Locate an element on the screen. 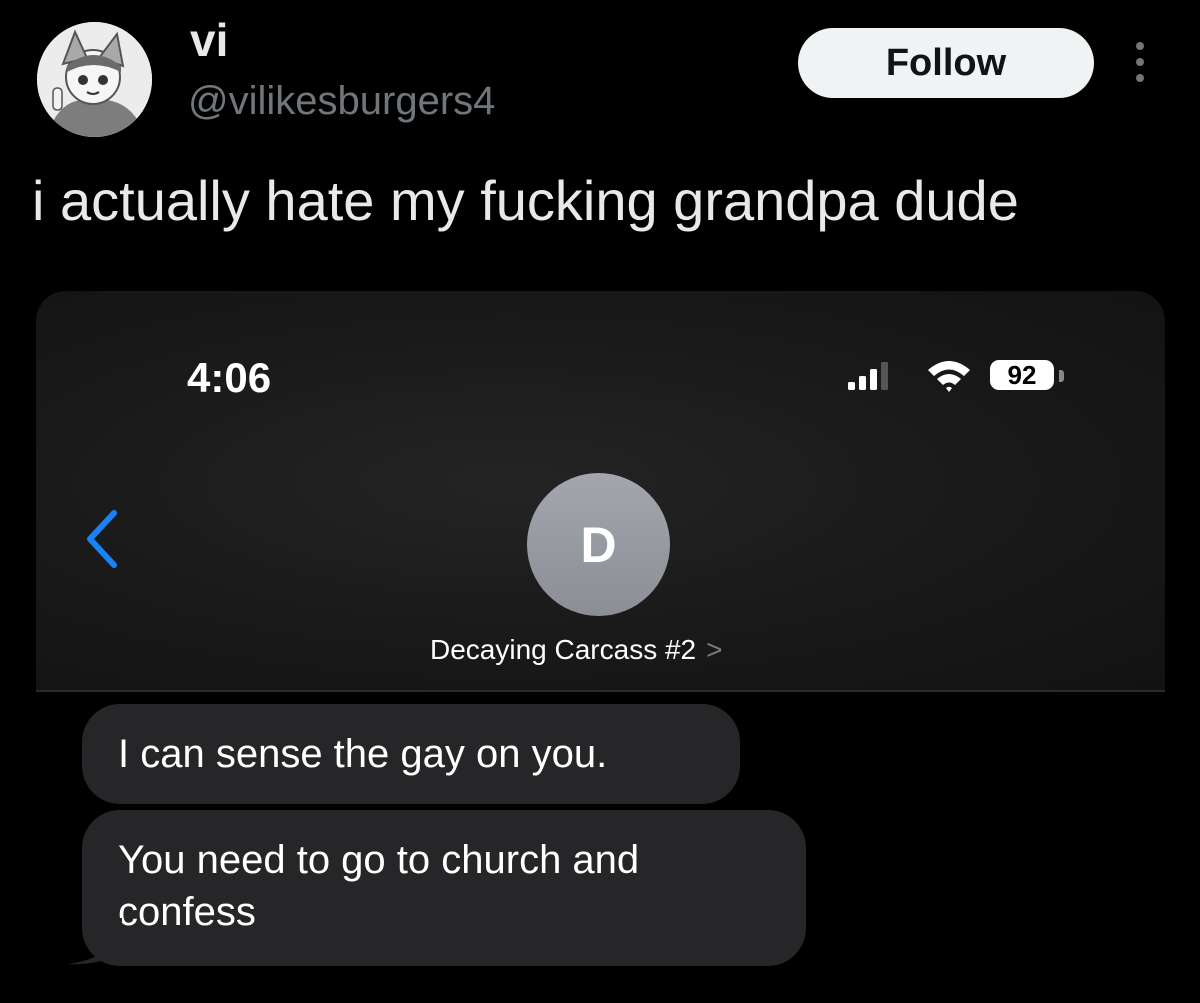  status-bar-time: 4:06 is located at coordinates (229, 377).